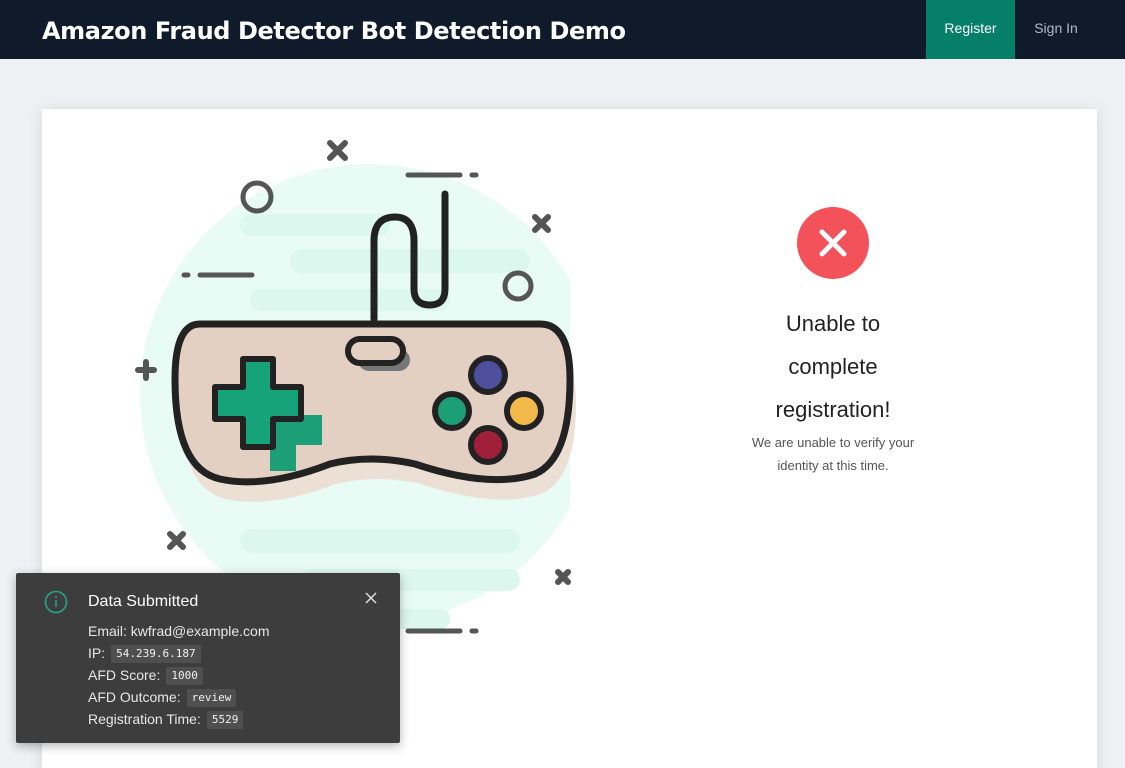 The height and width of the screenshot is (768, 1125). Describe the element at coordinates (334, 31) in the screenshot. I see `app-title: Amazon Fraud Detector Bot Detection Demo` at that location.